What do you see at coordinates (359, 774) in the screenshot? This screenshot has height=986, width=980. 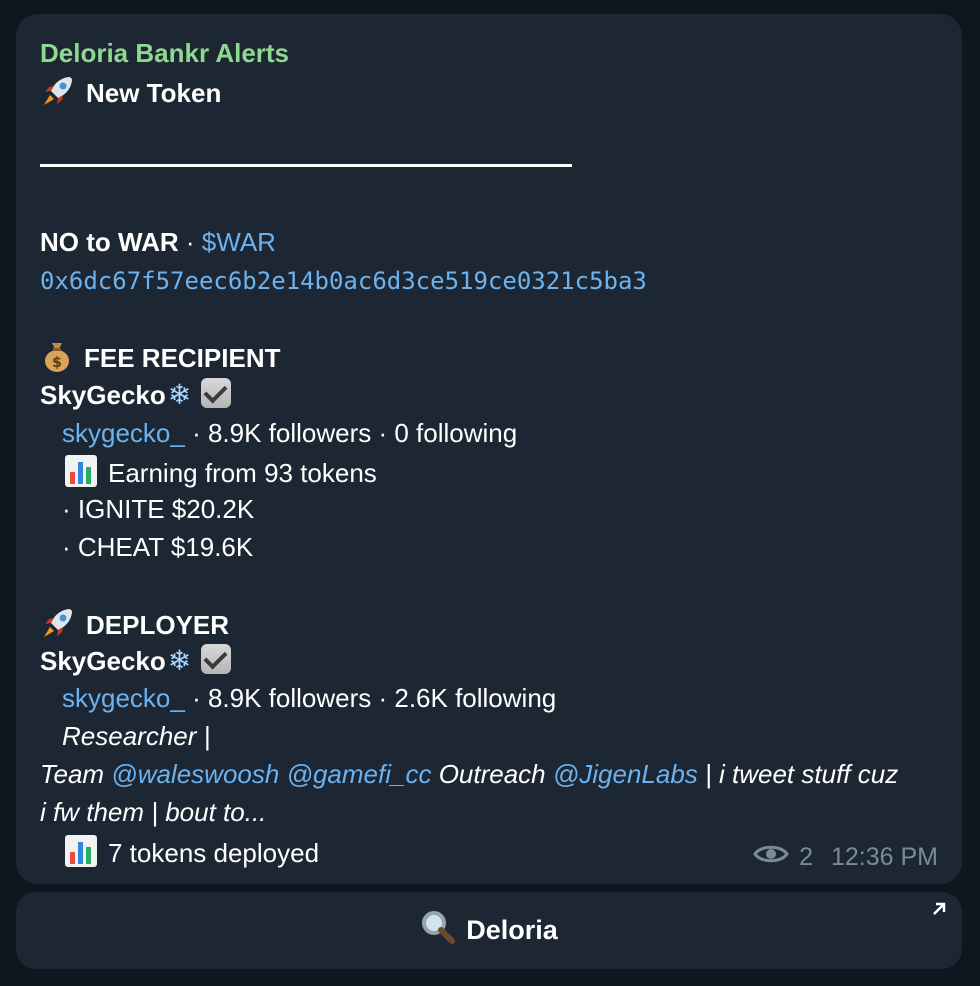 I see `mention-gamefi: @gamefi_cc` at bounding box center [359, 774].